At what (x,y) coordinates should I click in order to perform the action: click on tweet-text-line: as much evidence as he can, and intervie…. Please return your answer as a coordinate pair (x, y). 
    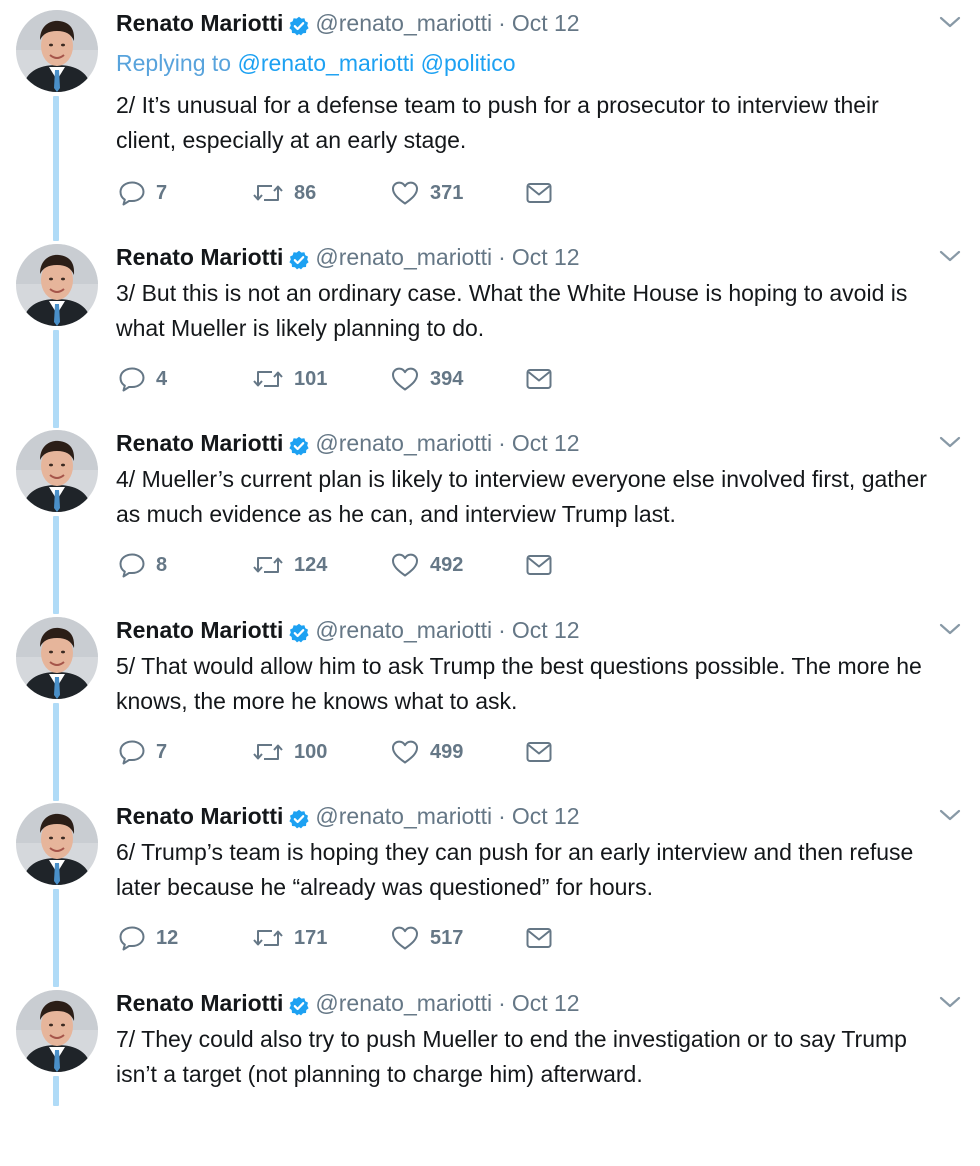
    Looking at the image, I should click on (396, 514).